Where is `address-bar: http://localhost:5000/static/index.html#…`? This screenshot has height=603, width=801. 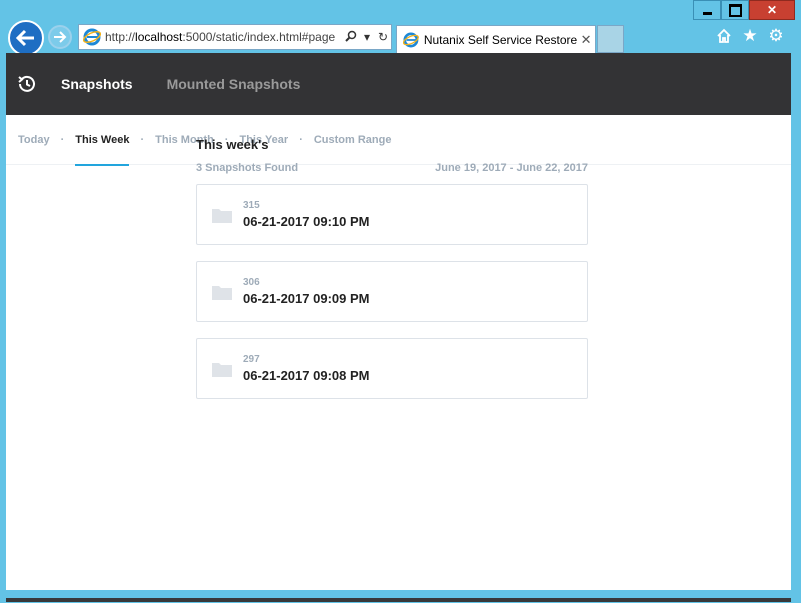 address-bar: http://localhost:5000/static/index.html#… is located at coordinates (235, 37).